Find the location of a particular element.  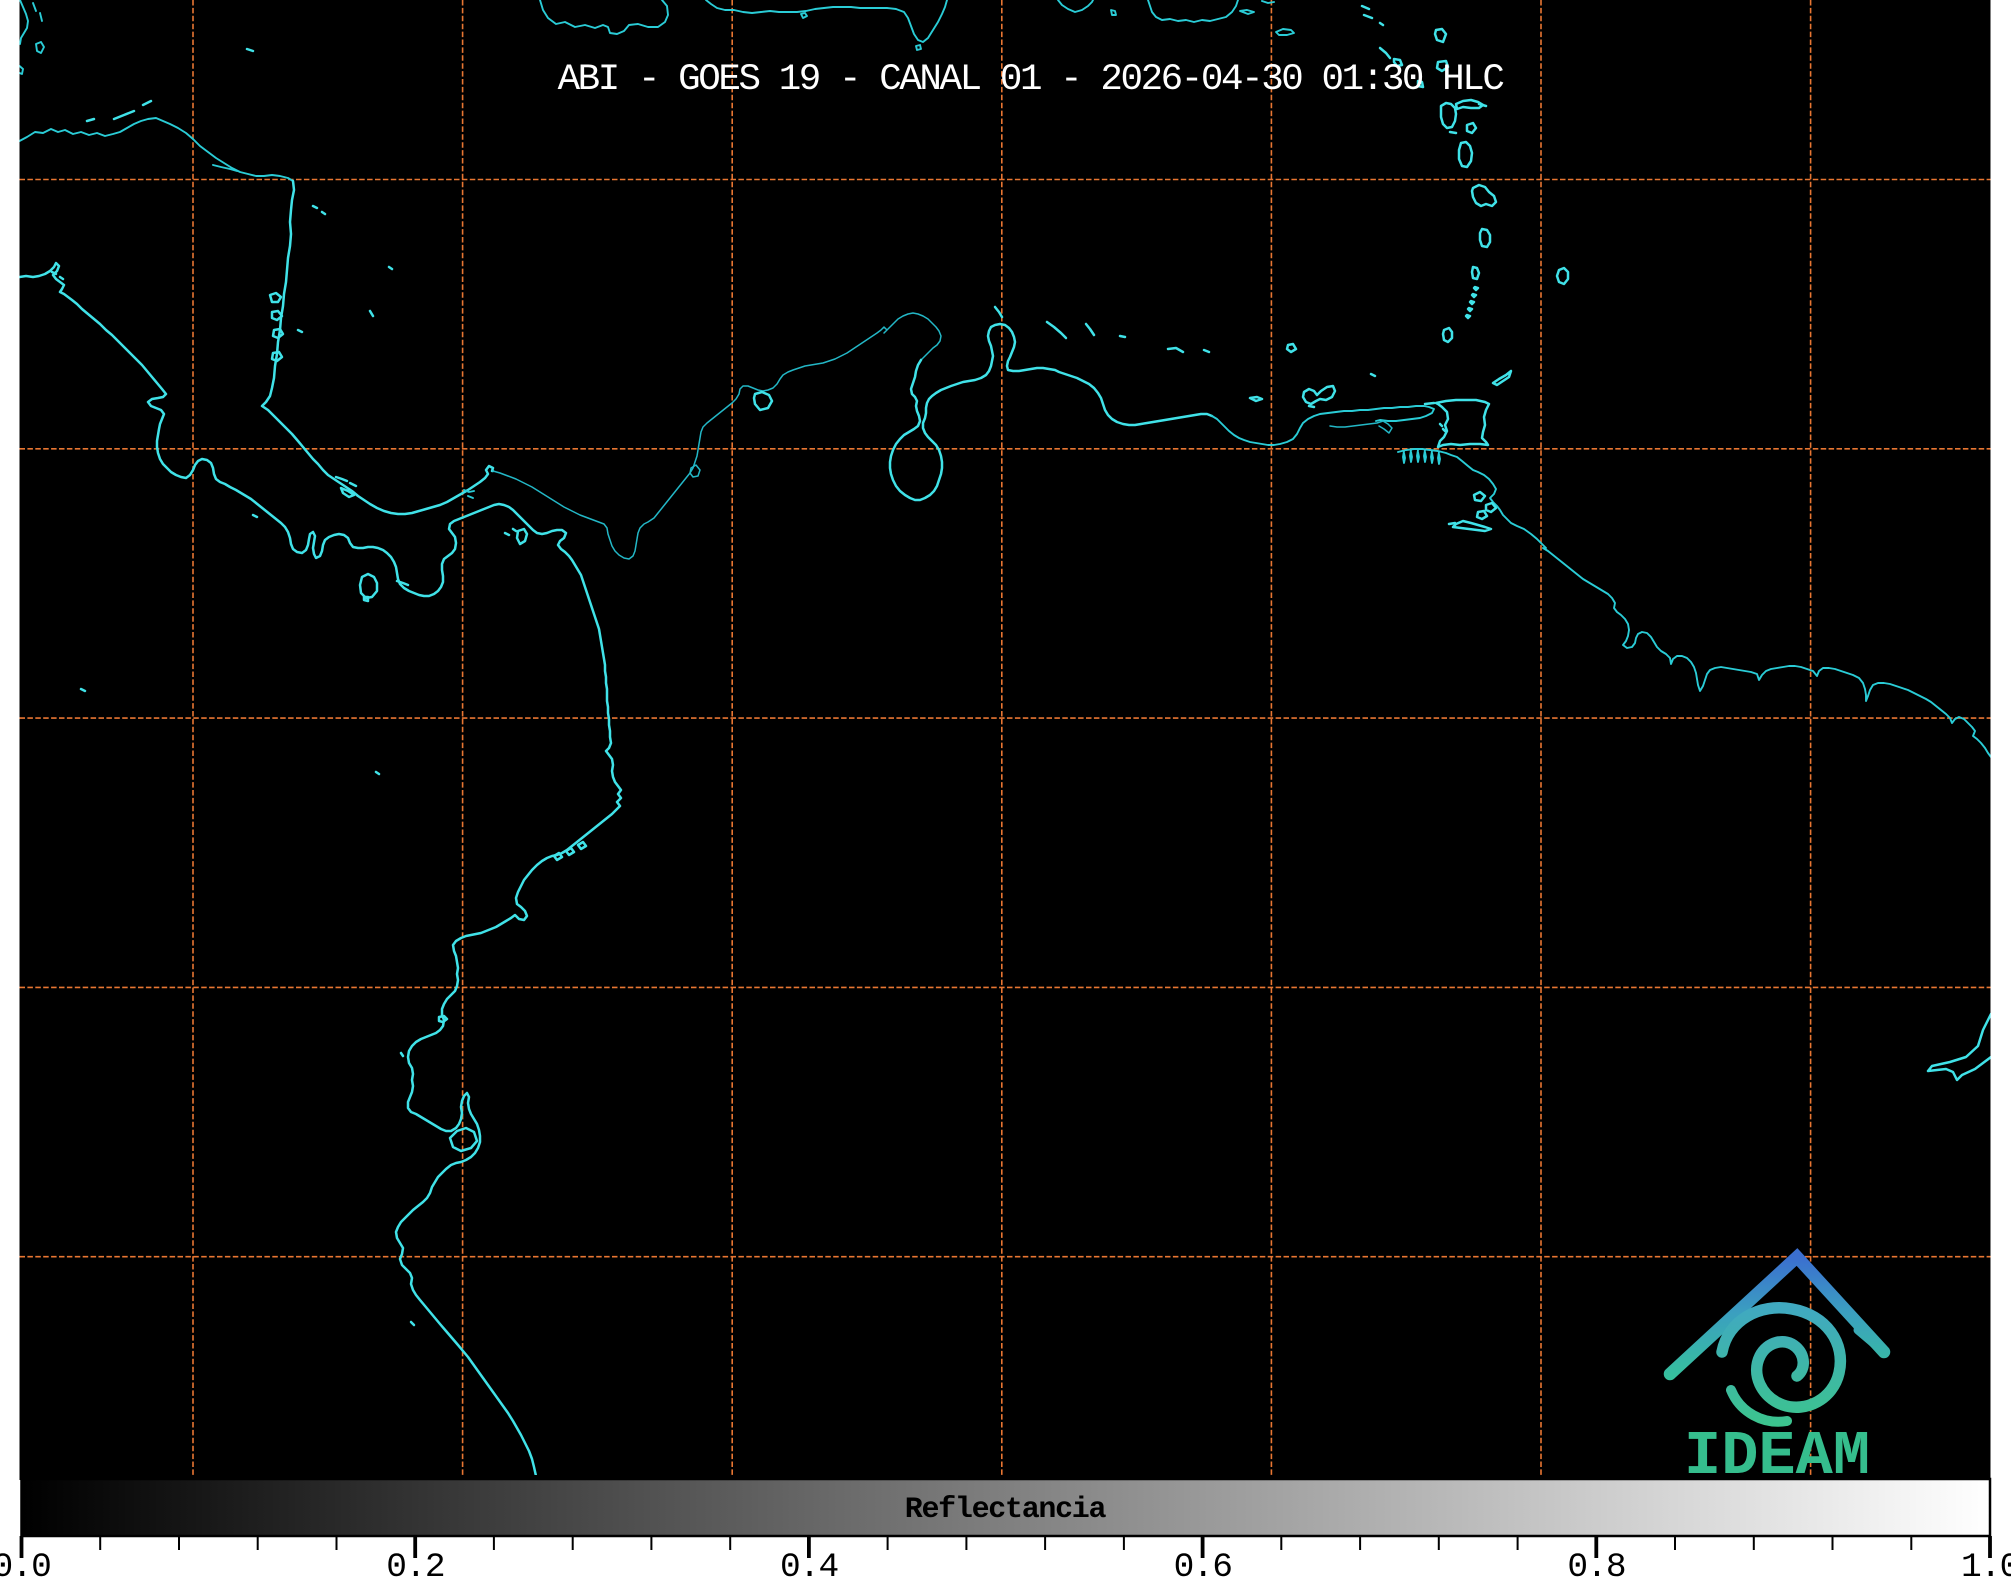

svg-text: 0.6 is located at coordinates (1203, 1562).